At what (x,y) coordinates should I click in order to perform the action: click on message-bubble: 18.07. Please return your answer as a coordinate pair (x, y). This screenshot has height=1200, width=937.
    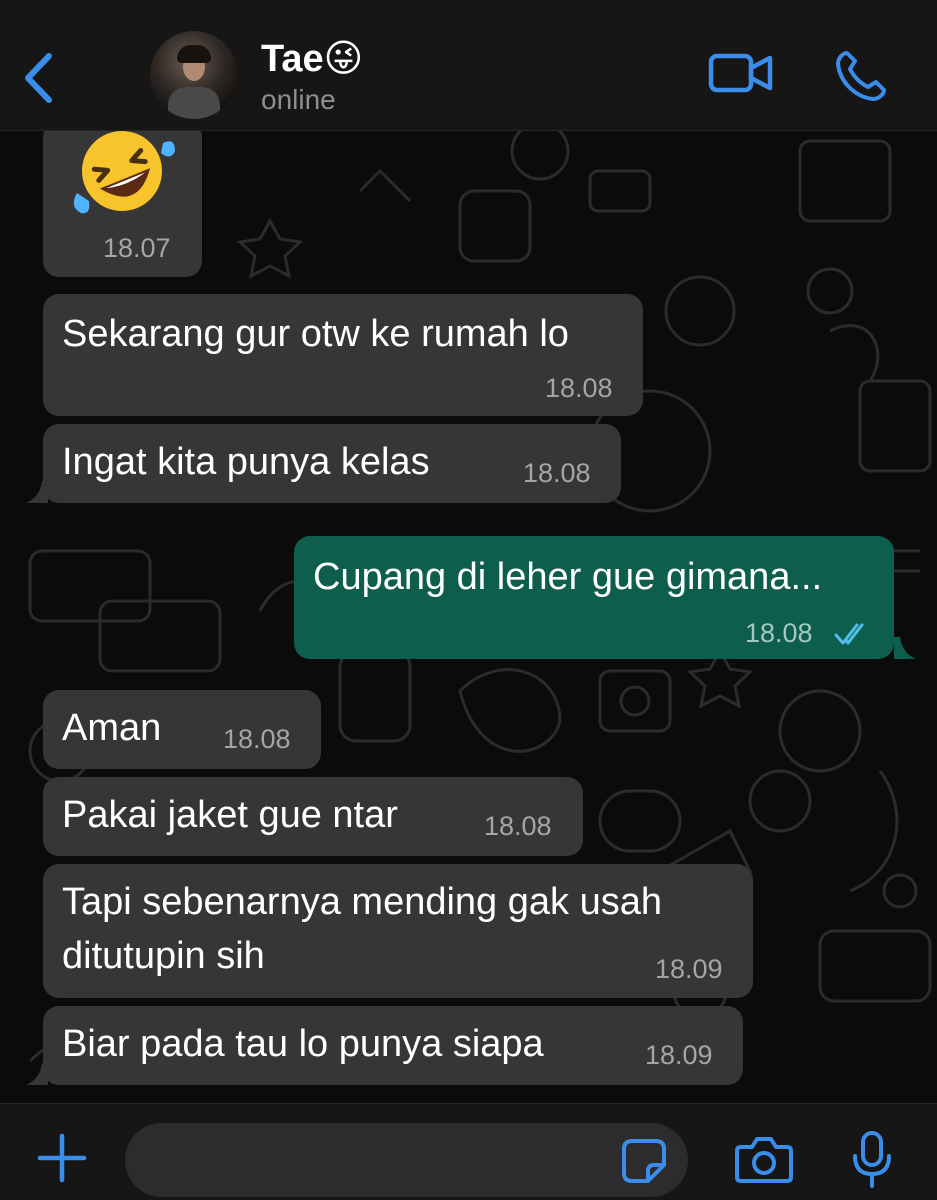
    Looking at the image, I should click on (122, 204).